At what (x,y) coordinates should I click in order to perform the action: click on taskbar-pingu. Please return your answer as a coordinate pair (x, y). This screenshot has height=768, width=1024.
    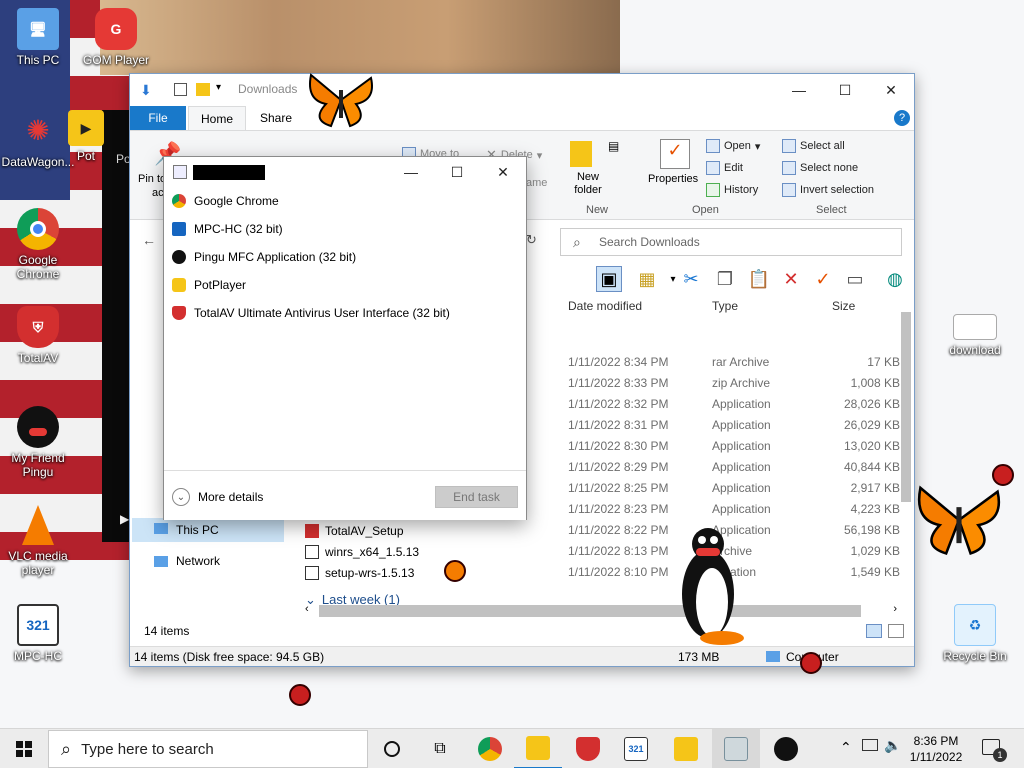
    Looking at the image, I should click on (786, 748).